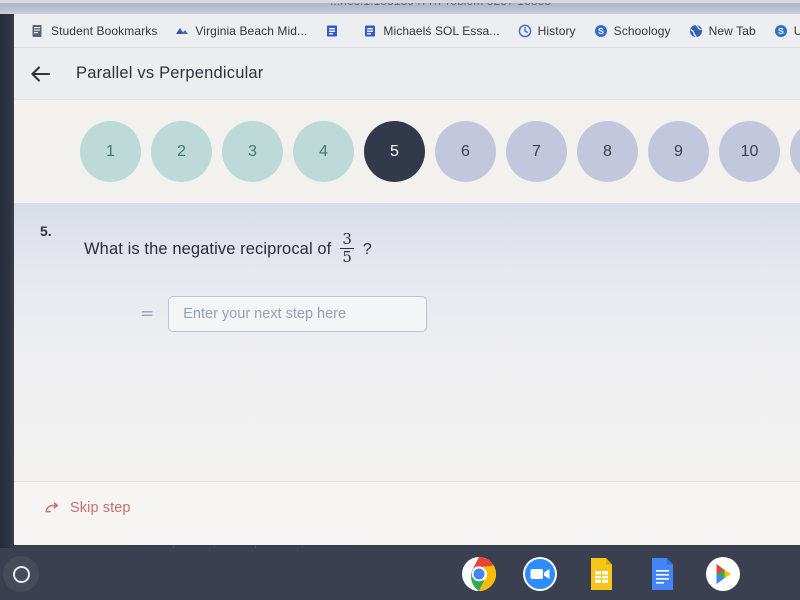  I want to click on play-store-icon, so click(723, 574).